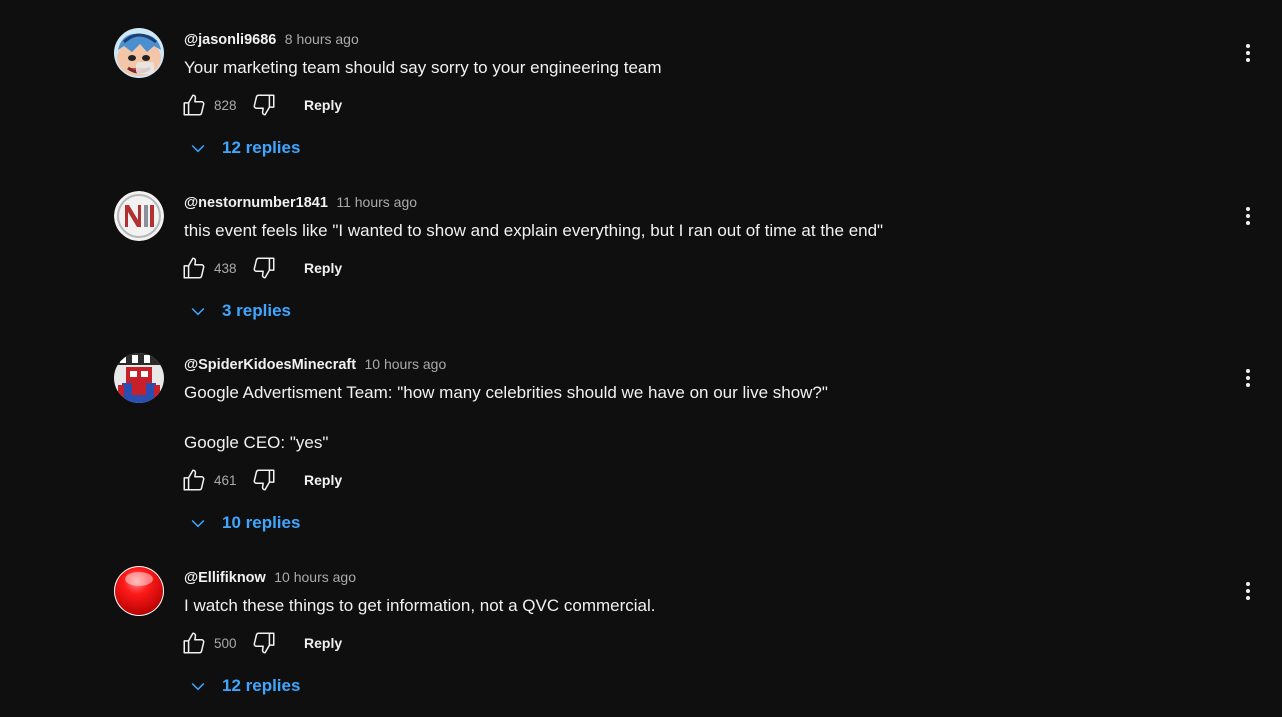 This screenshot has height=717, width=1282. What do you see at coordinates (225, 643) in the screenshot?
I see `like-count: 500` at bounding box center [225, 643].